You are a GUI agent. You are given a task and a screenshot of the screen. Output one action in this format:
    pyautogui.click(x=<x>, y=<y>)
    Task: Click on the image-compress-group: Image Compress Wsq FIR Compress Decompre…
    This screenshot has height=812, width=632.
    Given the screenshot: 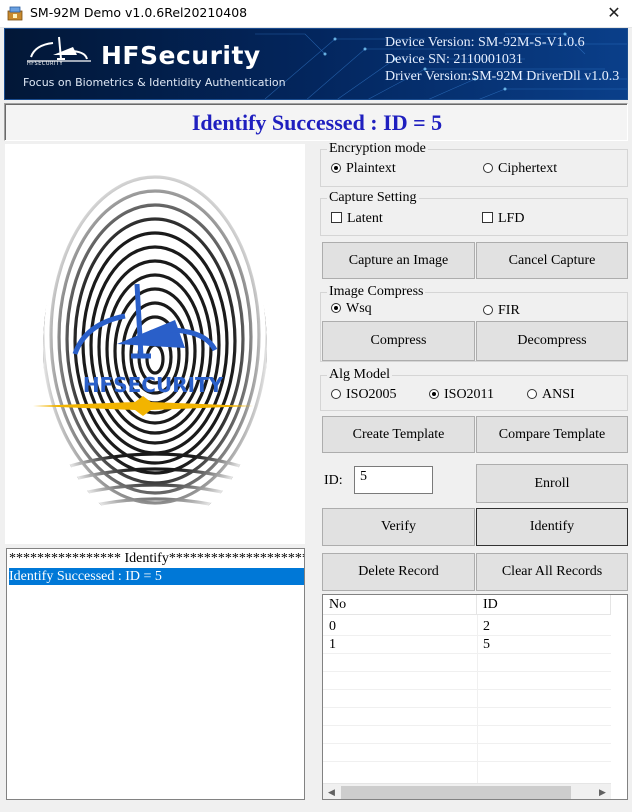 What is the action you would take?
    pyautogui.click(x=474, y=323)
    